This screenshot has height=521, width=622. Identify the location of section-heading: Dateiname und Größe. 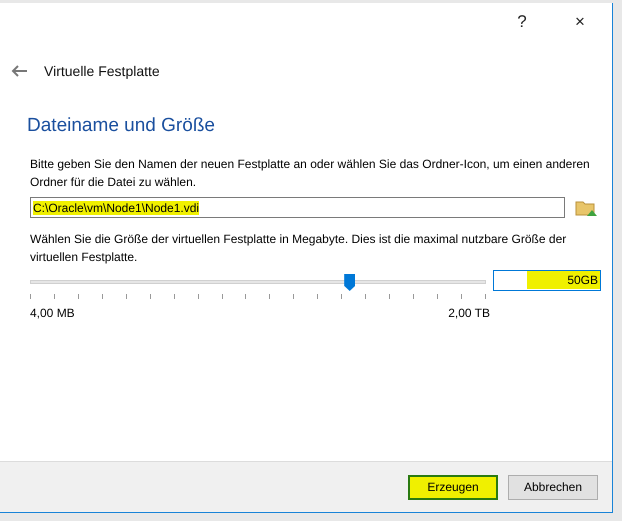
(121, 126).